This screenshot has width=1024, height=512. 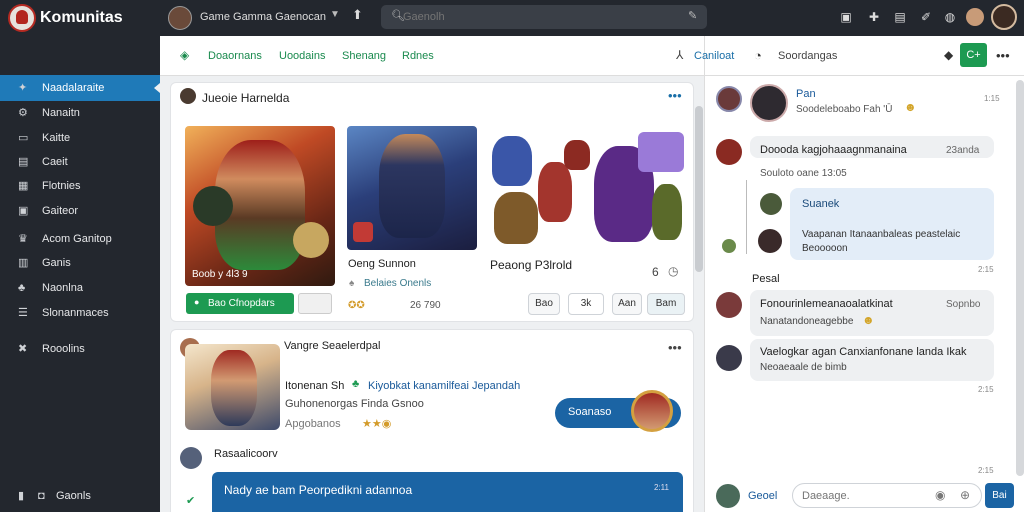 I want to click on chat-name: Fonourinlemeanaoalatkinat, so click(x=826, y=304).